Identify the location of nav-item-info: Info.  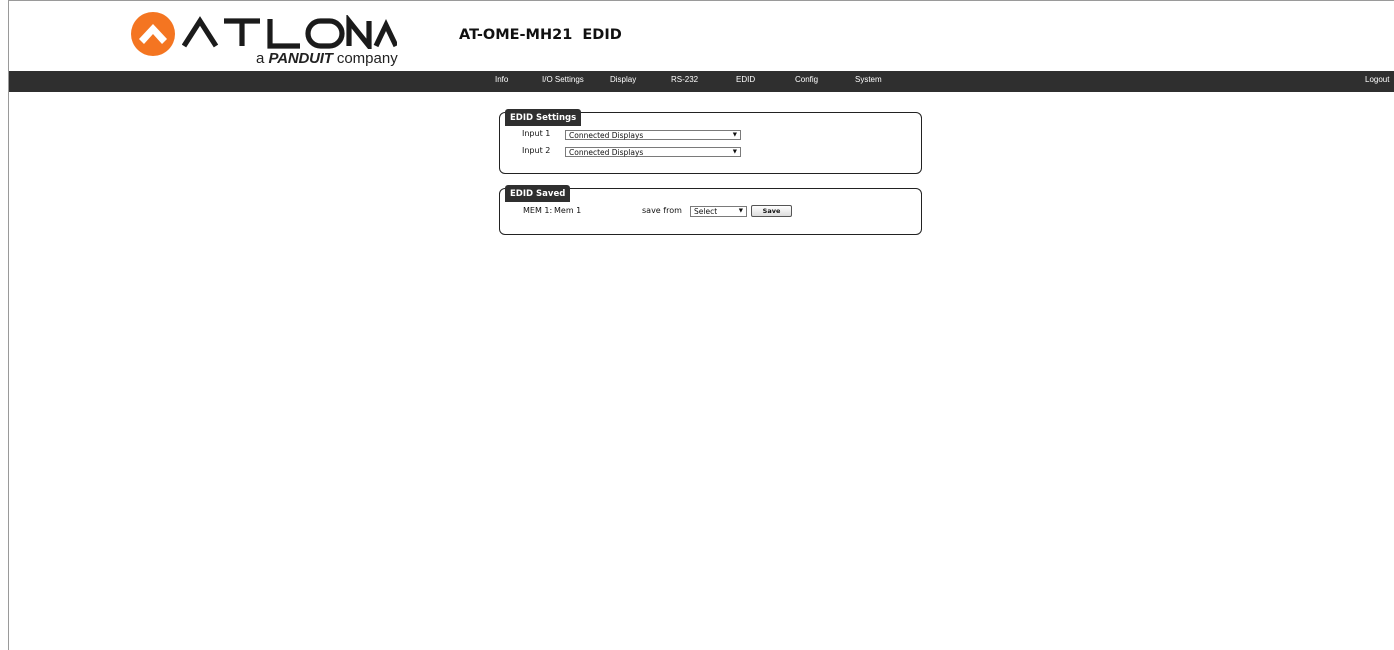
(501, 79).